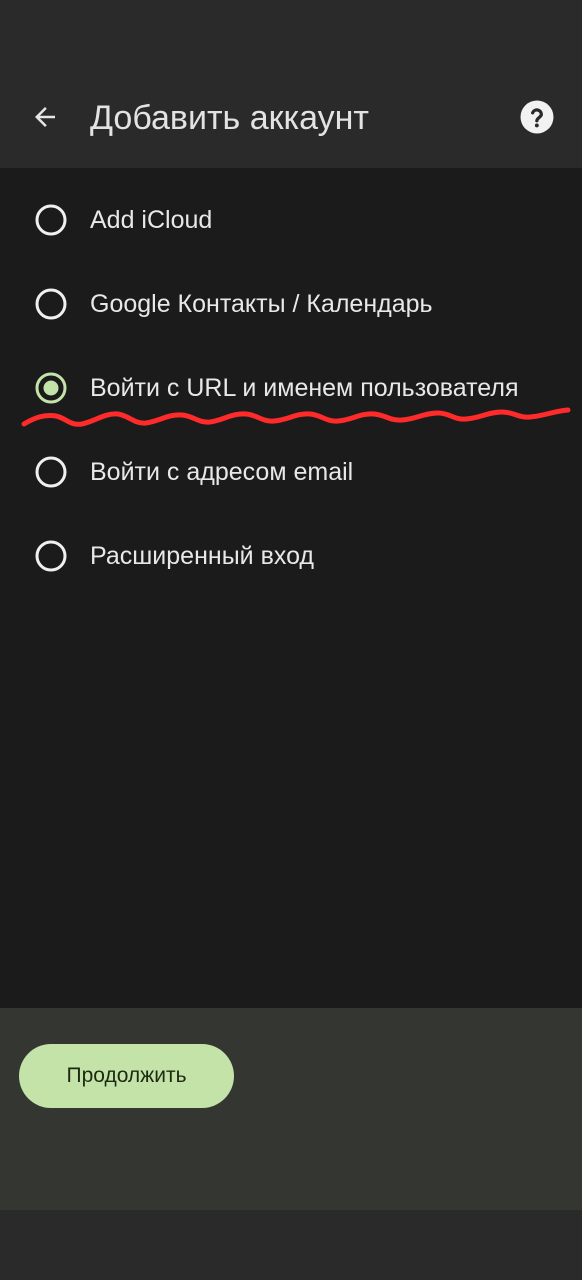 Image resolution: width=582 pixels, height=1280 pixels. What do you see at coordinates (151, 220) in the screenshot?
I see `option-label: Add iCloud` at bounding box center [151, 220].